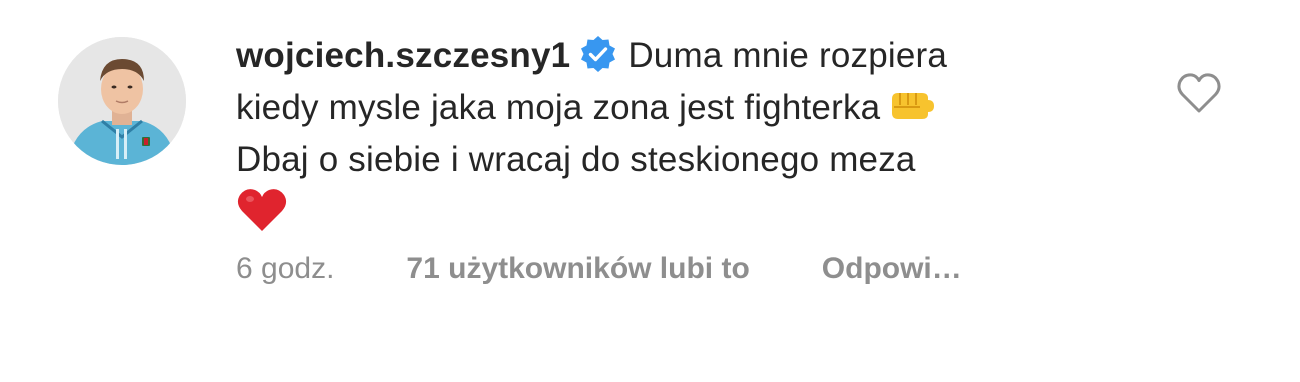 This screenshot has height=382, width=1300. Describe the element at coordinates (577, 269) in the screenshot. I see `likes-count-link: 71 użytkowników lubi to` at that location.